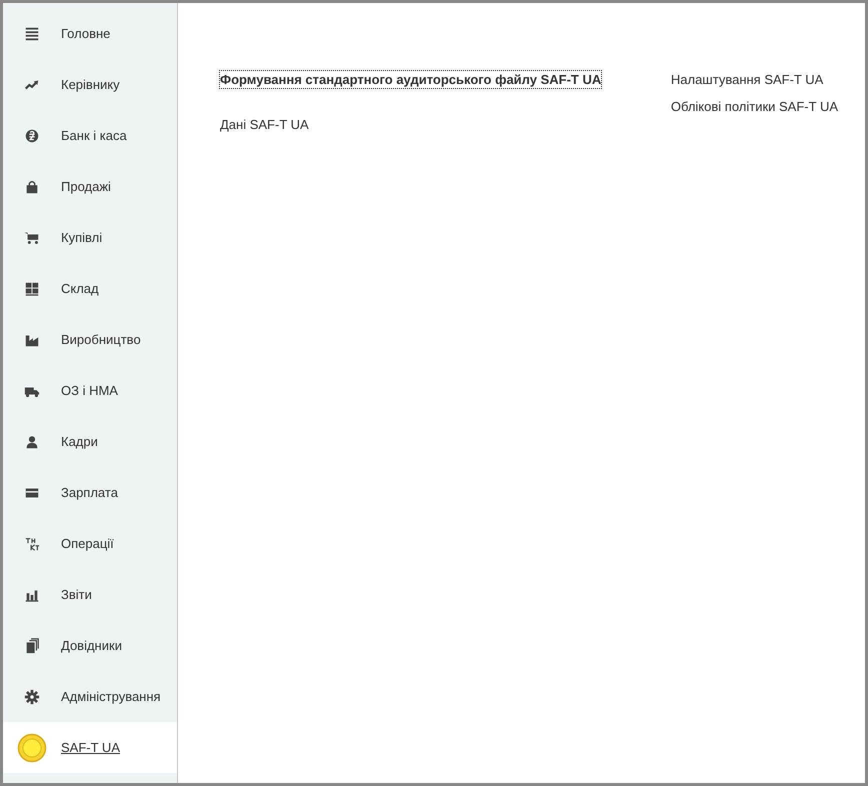  What do you see at coordinates (90, 237) in the screenshot?
I see `sidebar-item: Купівлі` at bounding box center [90, 237].